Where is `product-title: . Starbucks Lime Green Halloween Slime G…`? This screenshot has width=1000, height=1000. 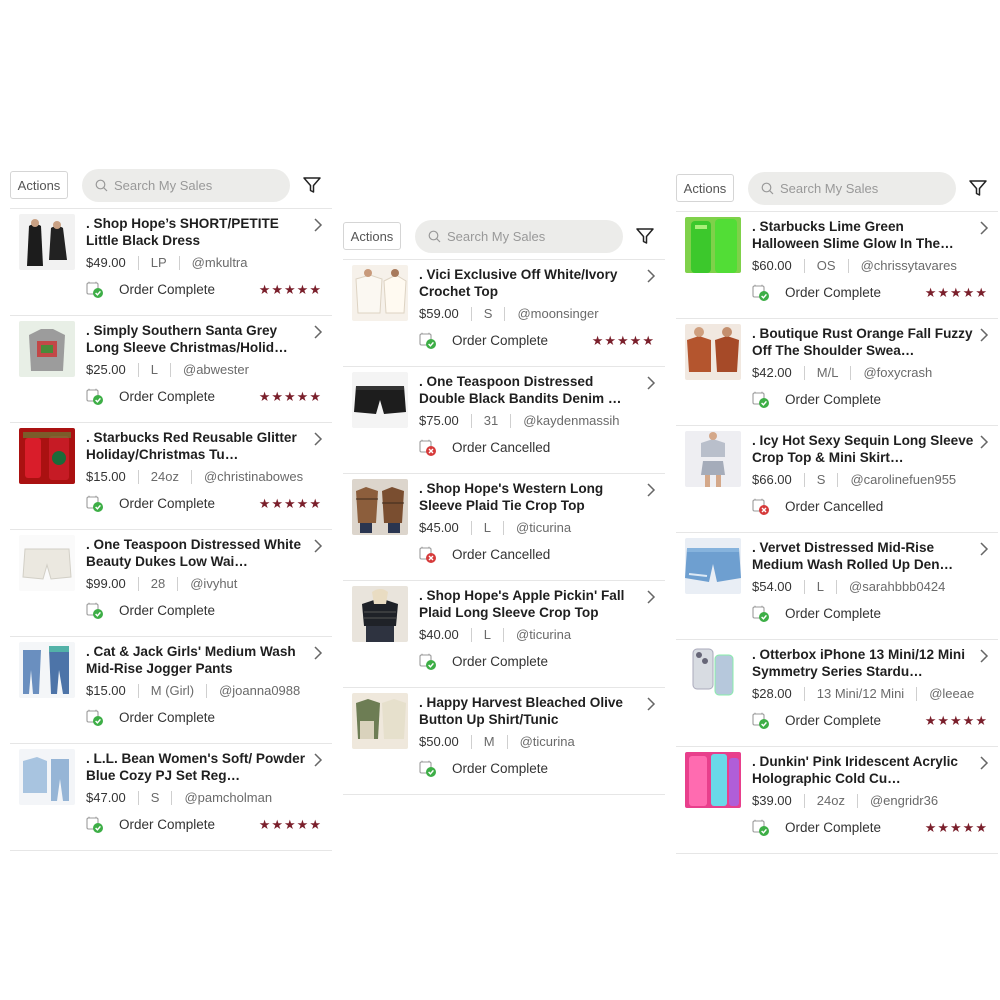
product-title: . Starbucks Lime Green Halloween Slime G… is located at coordinates (863, 235).